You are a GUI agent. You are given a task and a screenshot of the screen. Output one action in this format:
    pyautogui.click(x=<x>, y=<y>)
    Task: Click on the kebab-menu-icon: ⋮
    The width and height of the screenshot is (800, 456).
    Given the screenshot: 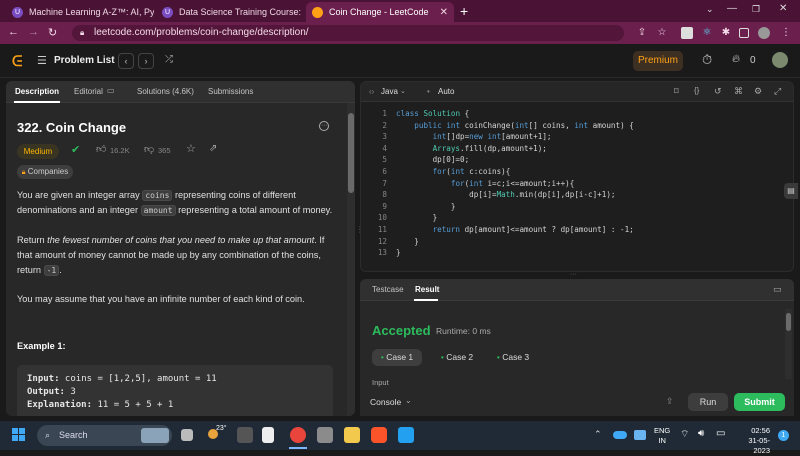 What is the action you would take?
    pyautogui.click(x=786, y=33)
    